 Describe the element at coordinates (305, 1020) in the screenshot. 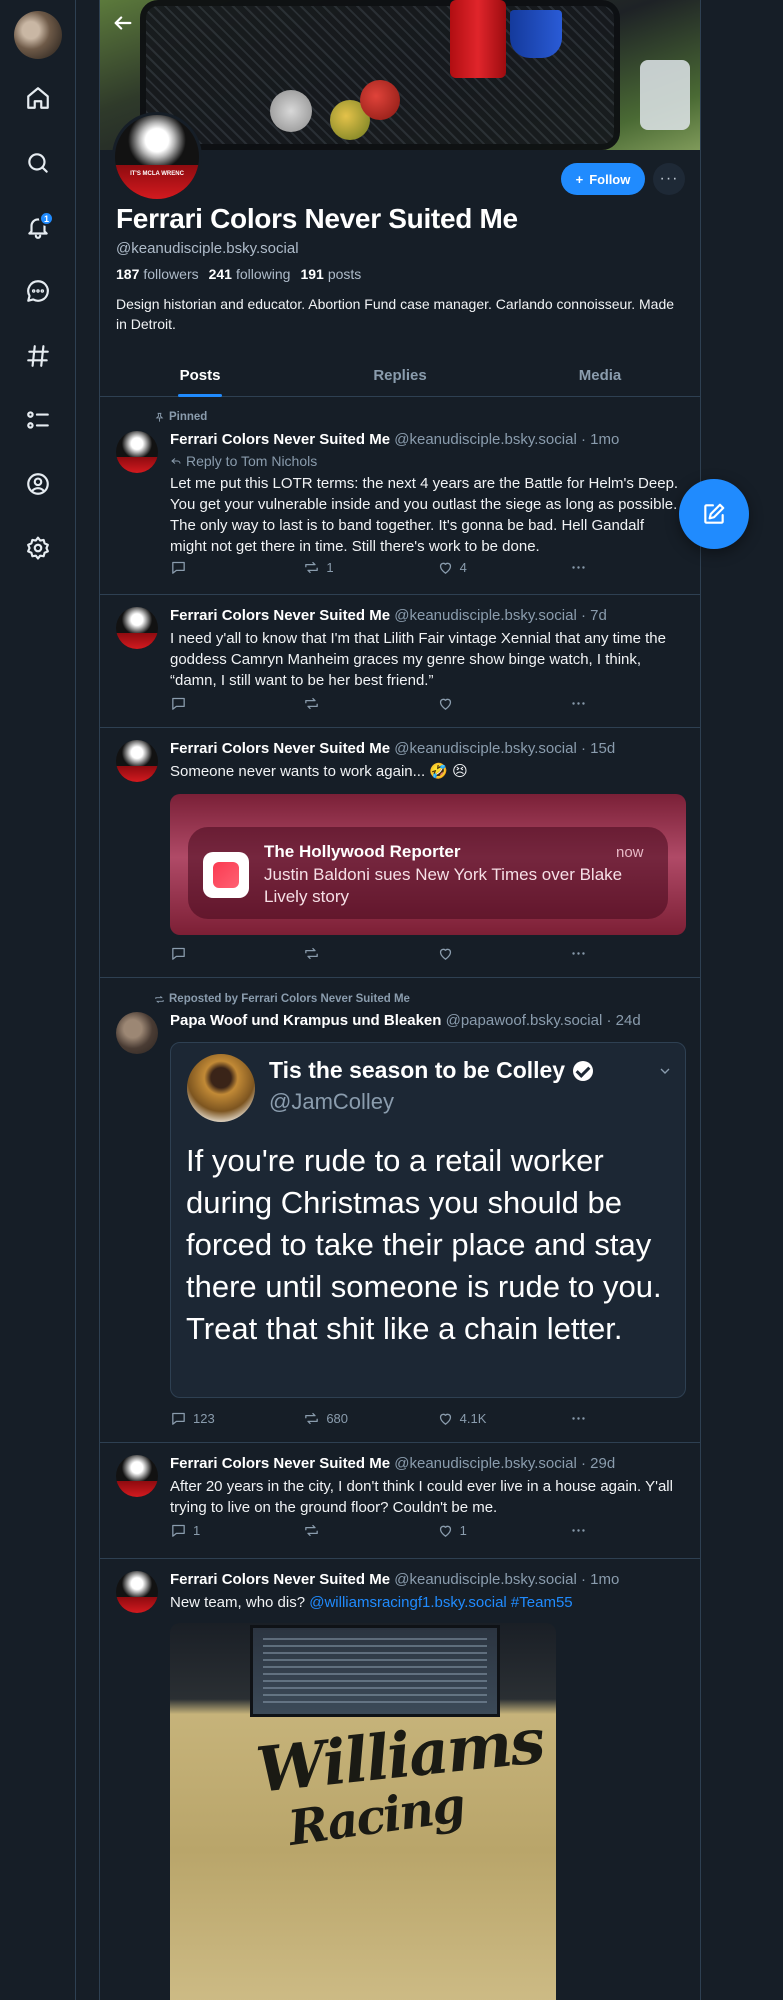

I see `post-author-name: Papa Woof und Krampus und Bleaken` at that location.